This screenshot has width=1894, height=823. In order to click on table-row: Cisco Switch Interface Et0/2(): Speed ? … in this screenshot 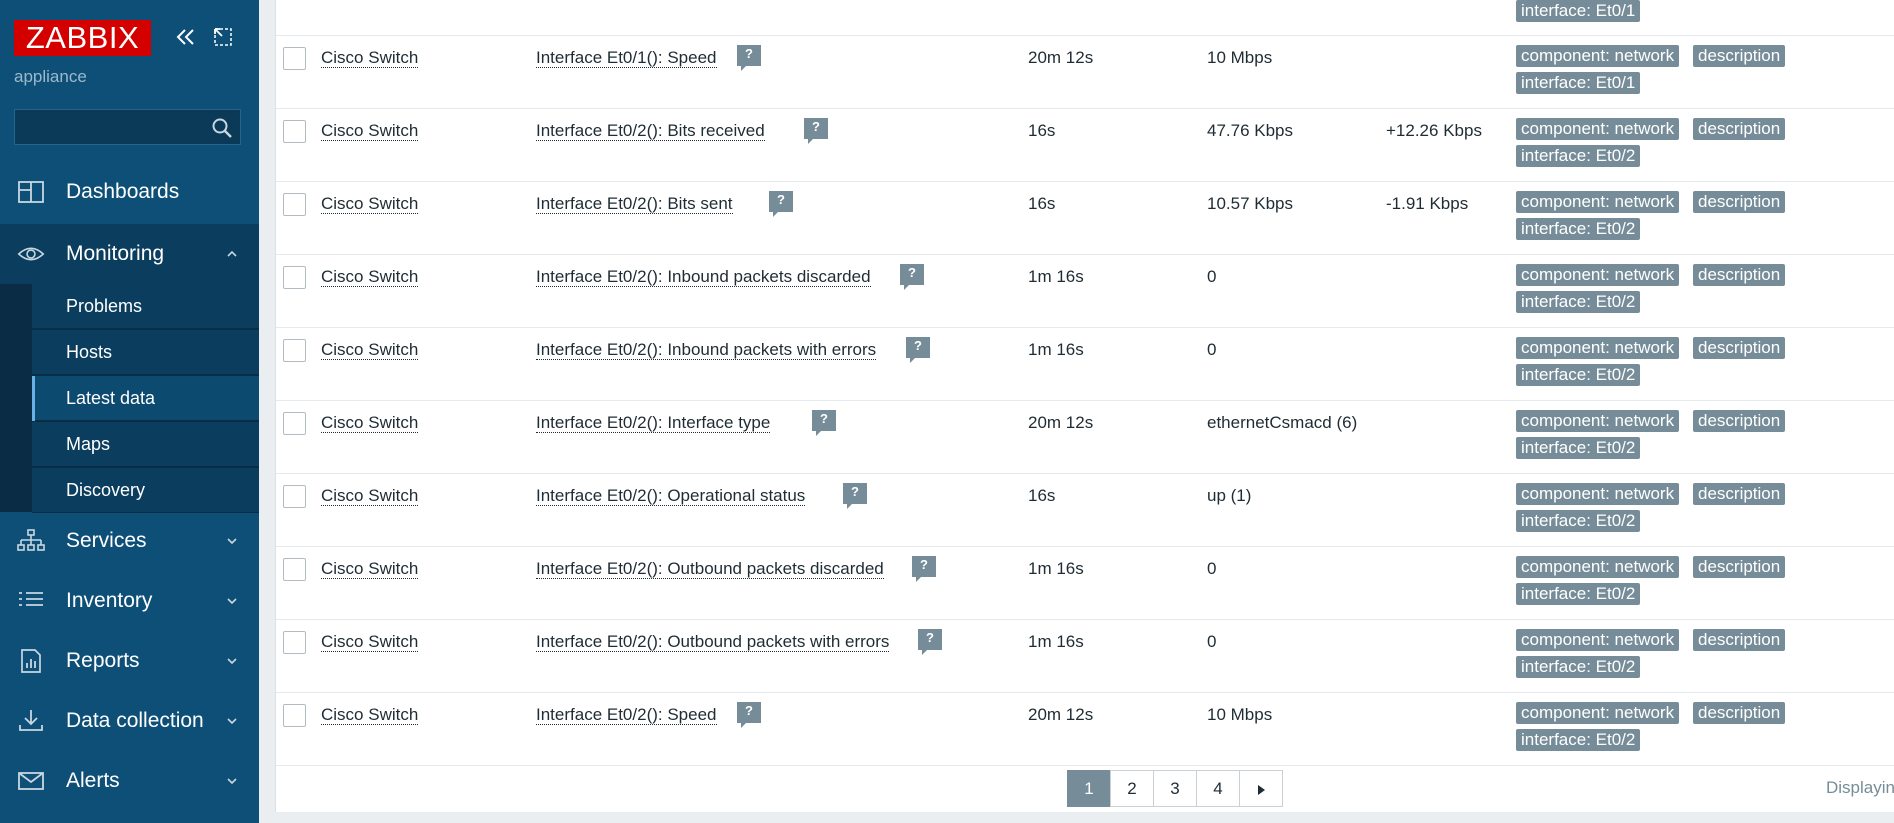, I will do `click(1085, 729)`.